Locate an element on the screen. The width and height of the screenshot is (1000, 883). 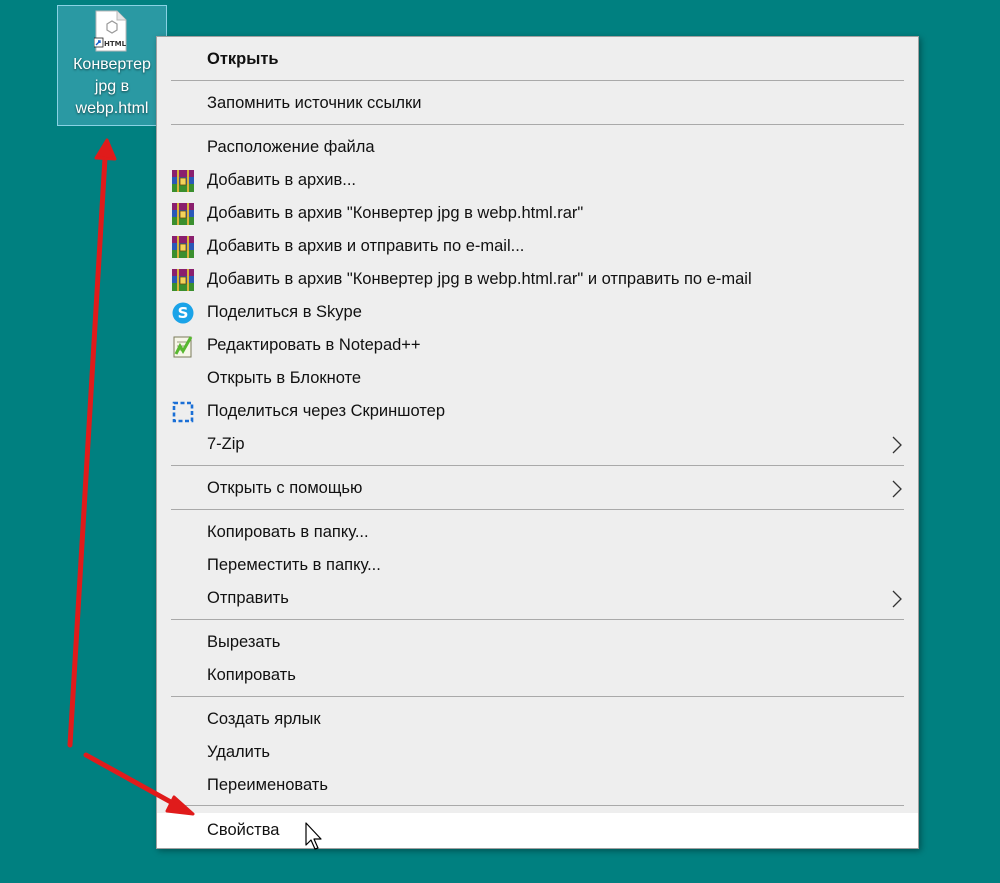
menu-item-open-in-notepad: Открыть в Блокноте is located at coordinates (537, 378).